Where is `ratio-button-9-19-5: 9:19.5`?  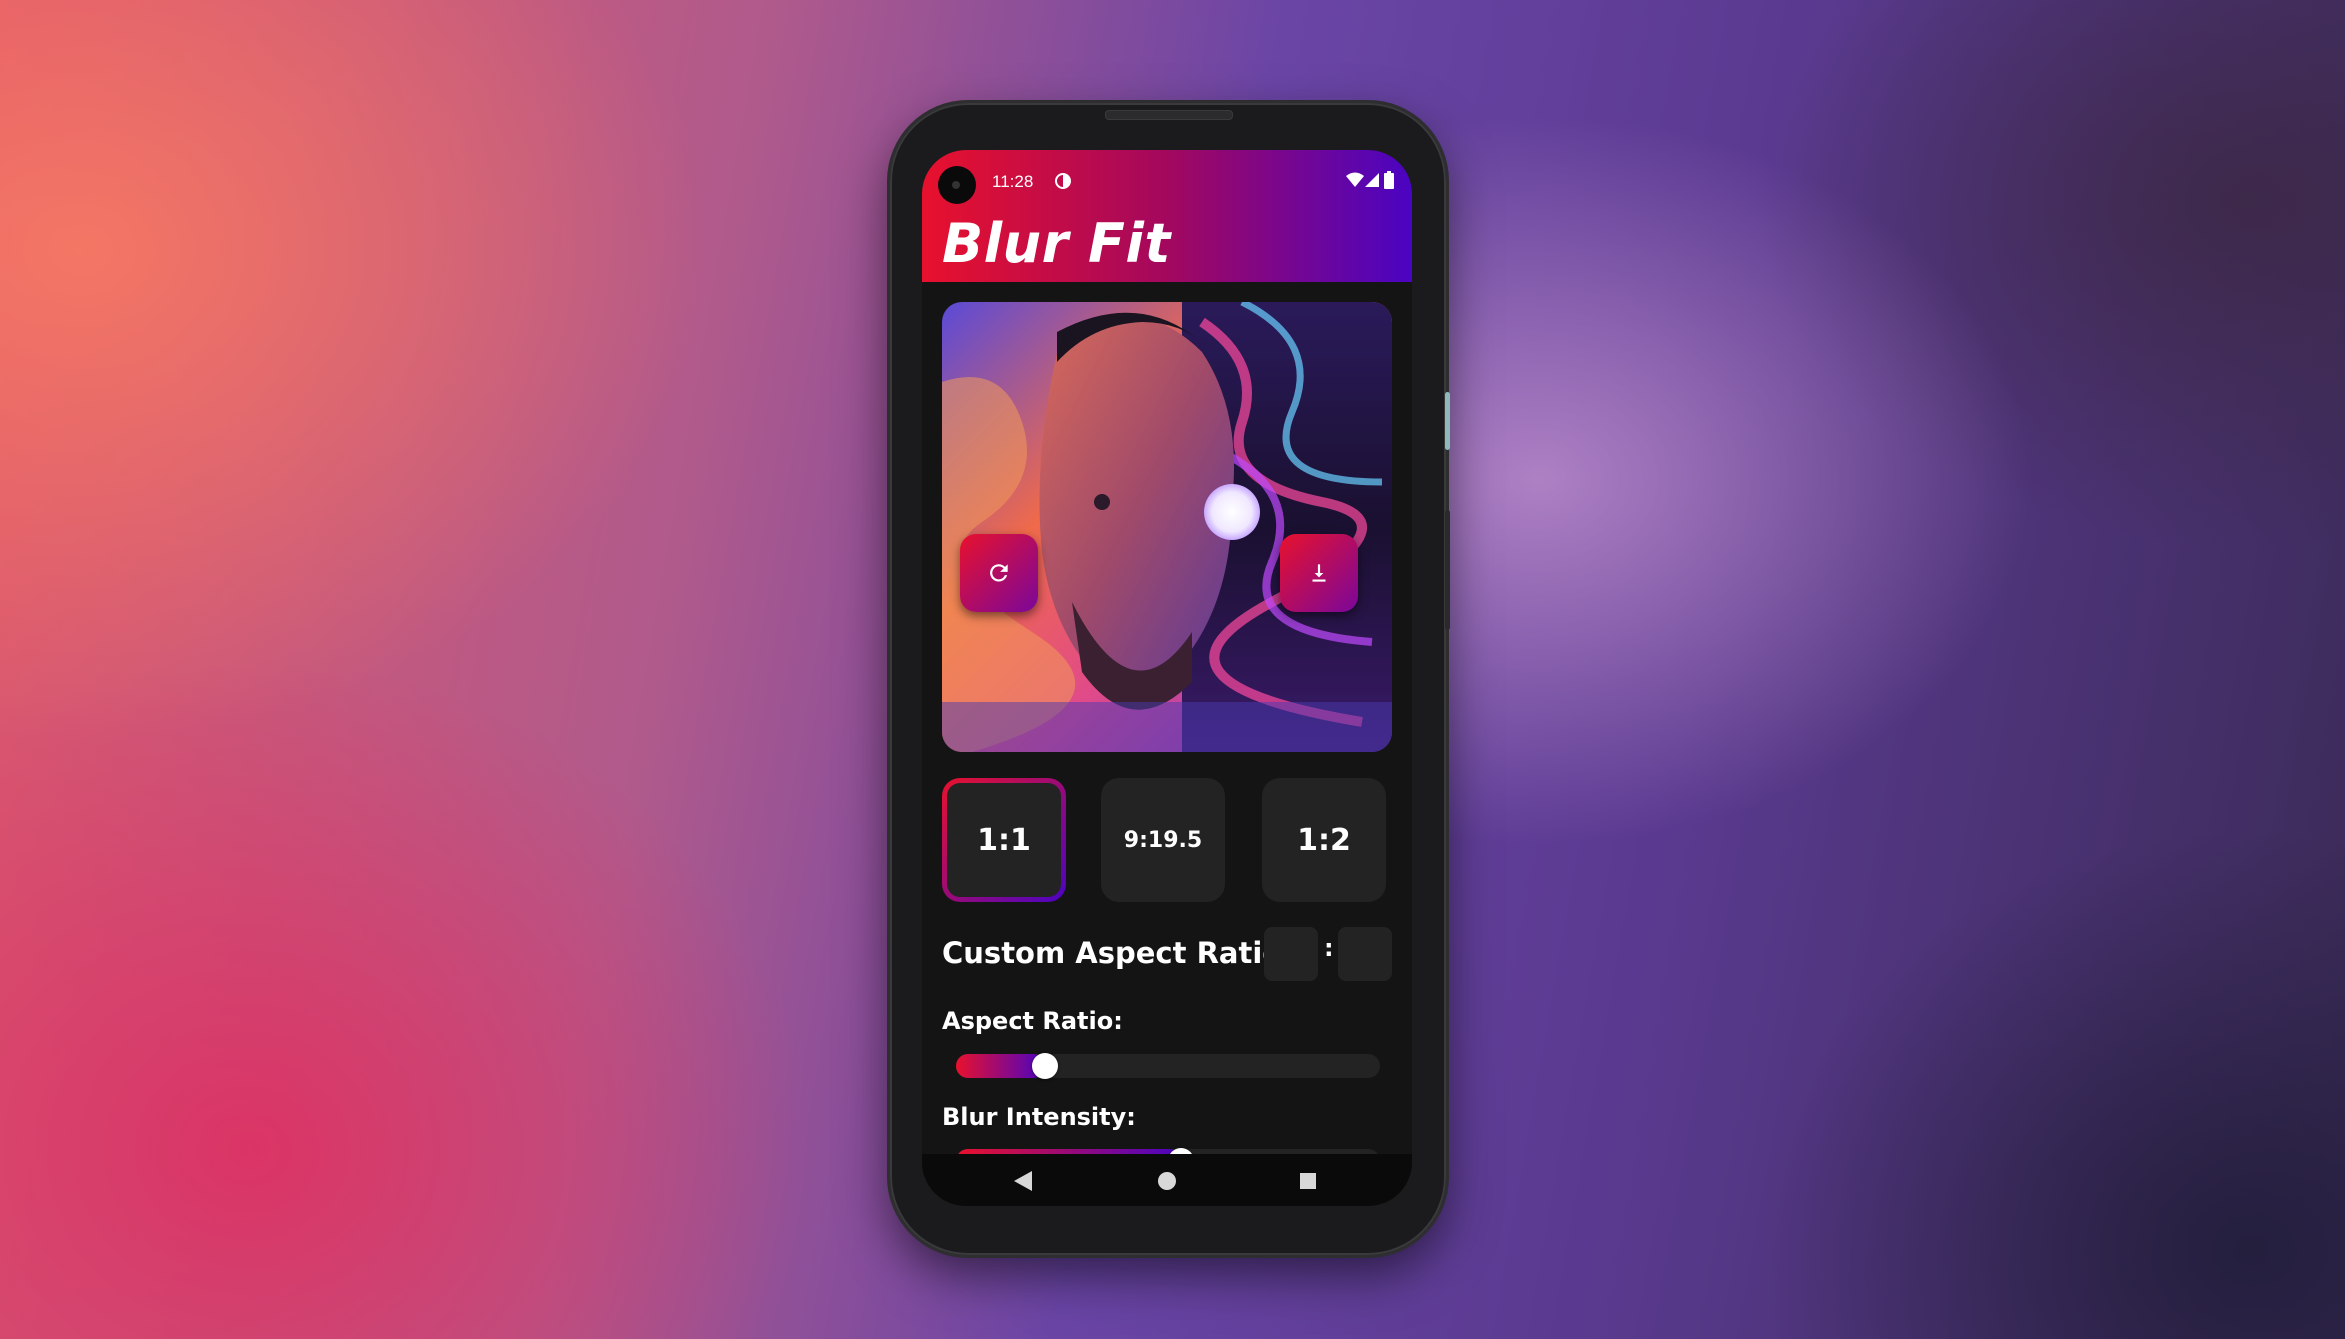 ratio-button-9-19-5: 9:19.5 is located at coordinates (1163, 840).